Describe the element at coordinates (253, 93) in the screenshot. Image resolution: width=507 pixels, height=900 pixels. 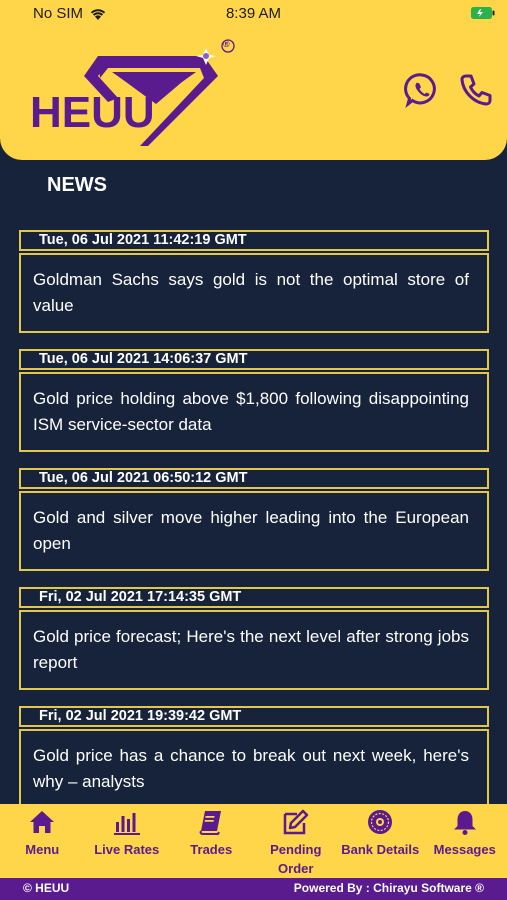
I see `app-header: ® HEUU` at that location.